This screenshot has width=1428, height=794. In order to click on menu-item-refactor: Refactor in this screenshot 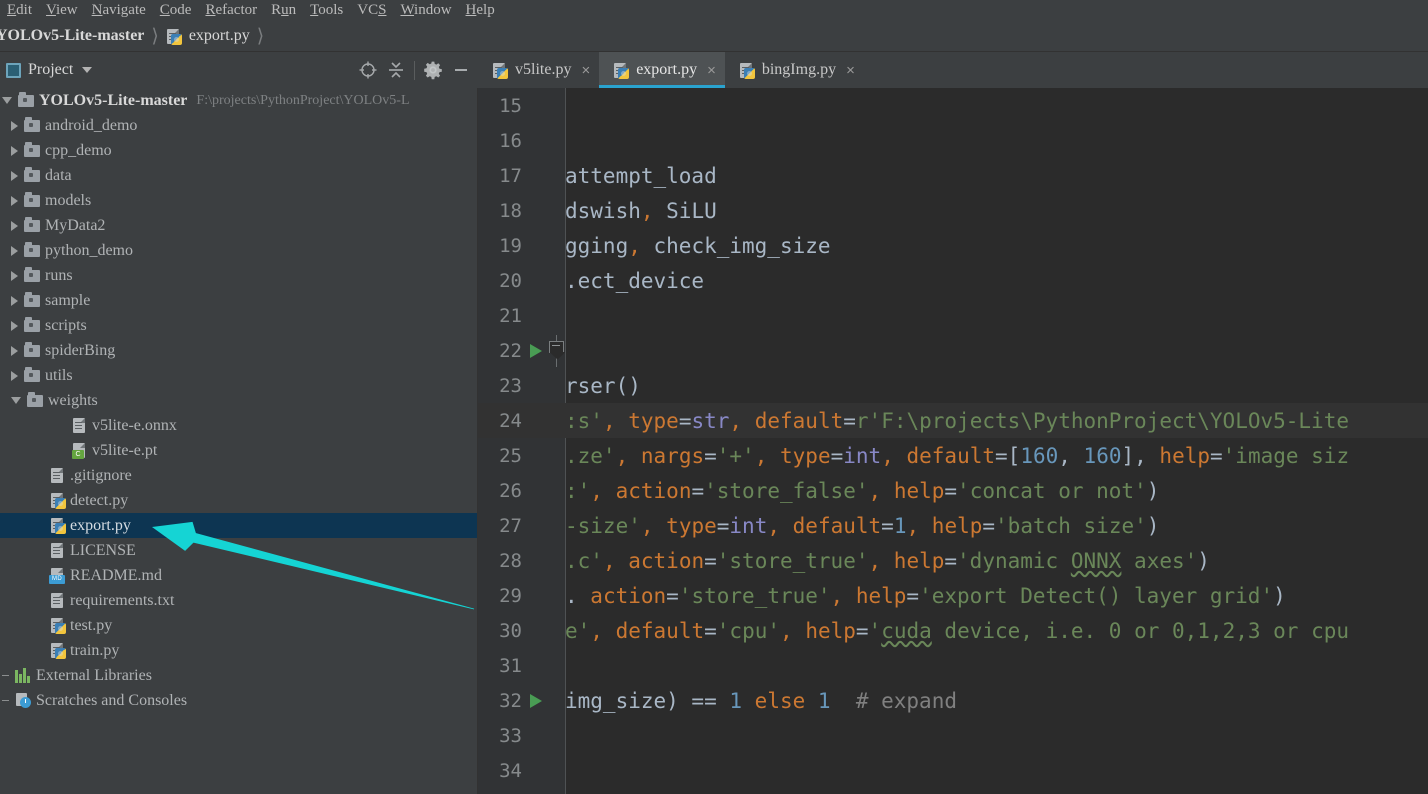, I will do `click(231, 10)`.